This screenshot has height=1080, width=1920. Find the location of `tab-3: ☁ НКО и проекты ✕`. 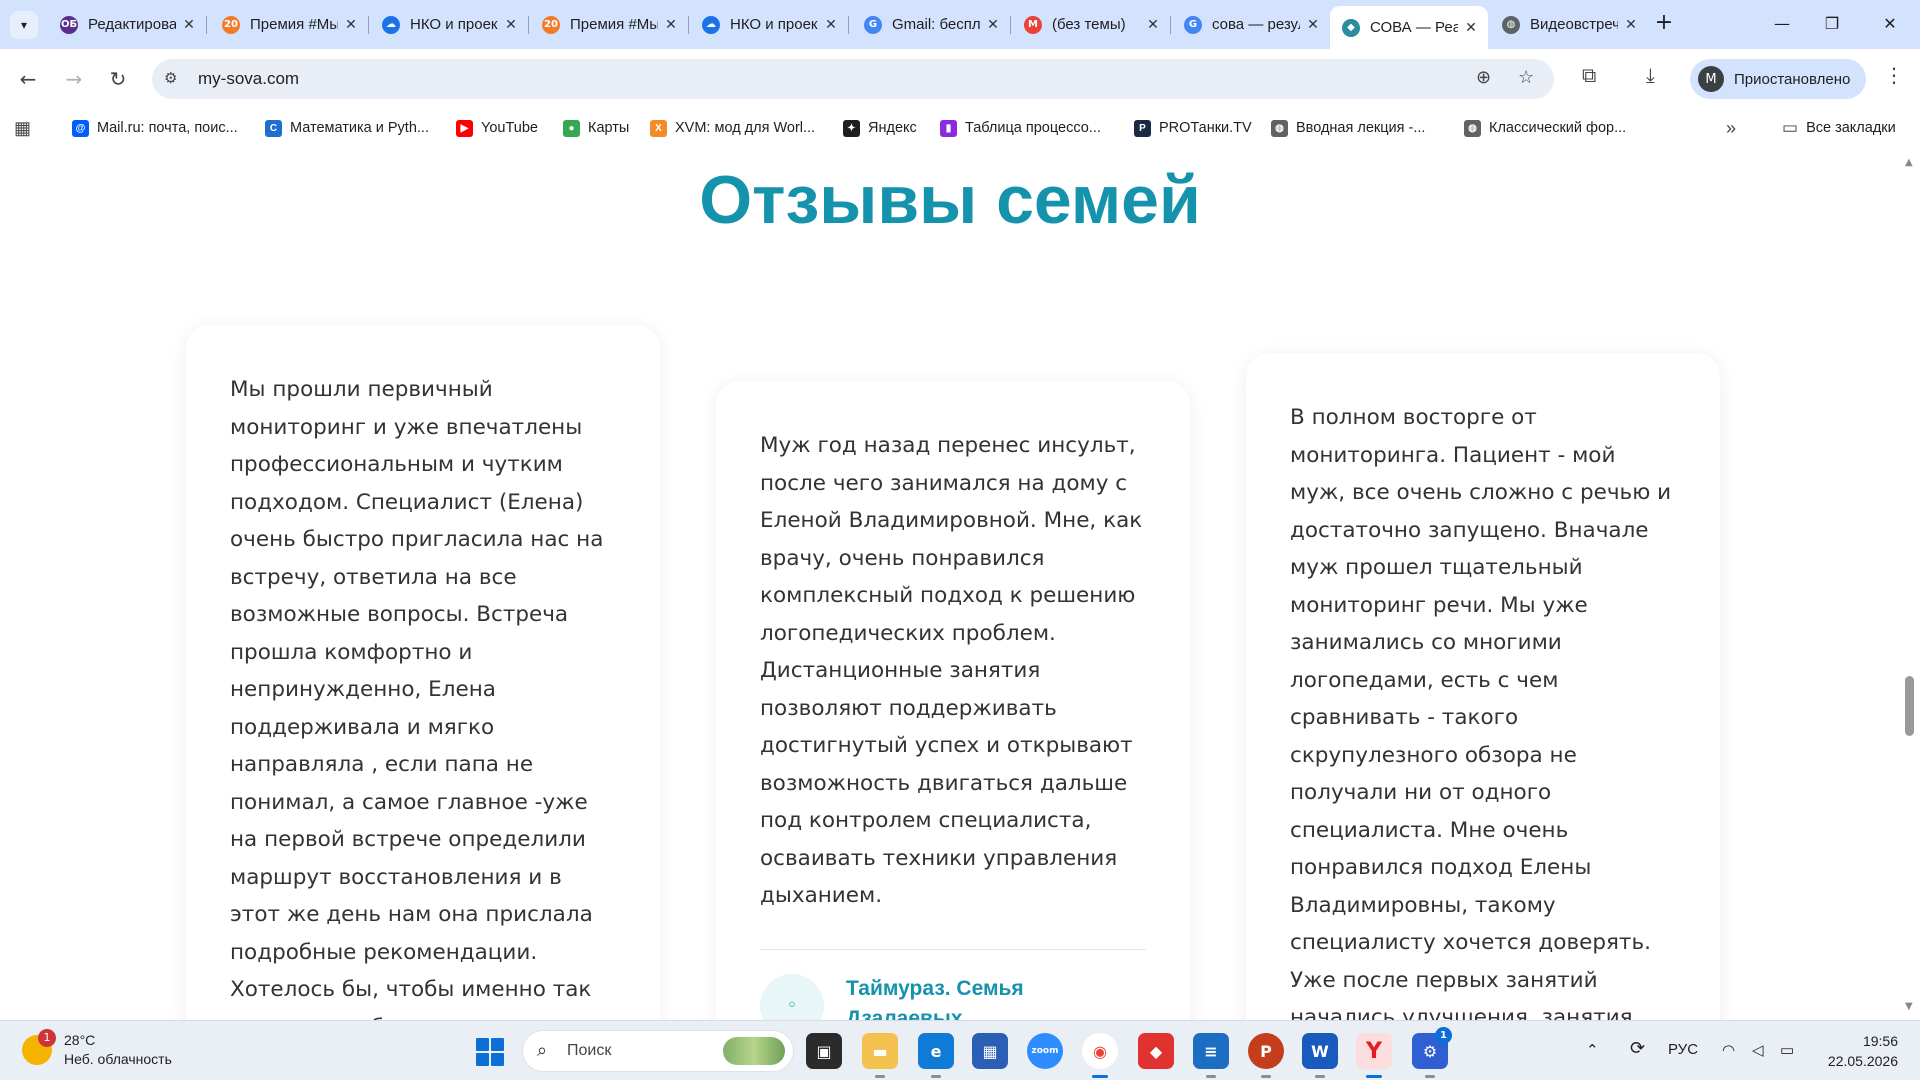

tab-3: ☁ НКО и проекты ✕ is located at coordinates (449, 24).